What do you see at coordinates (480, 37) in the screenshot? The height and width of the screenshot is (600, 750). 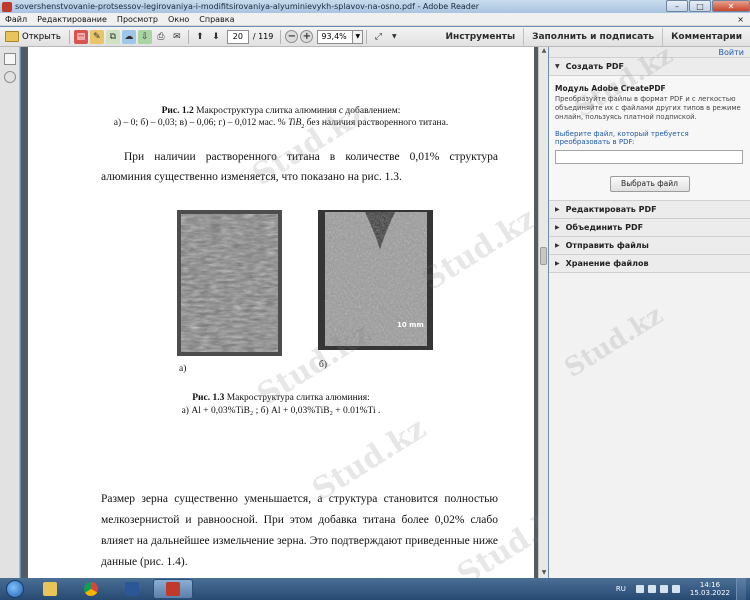 I see `tools-tab: Инструменты` at bounding box center [480, 37].